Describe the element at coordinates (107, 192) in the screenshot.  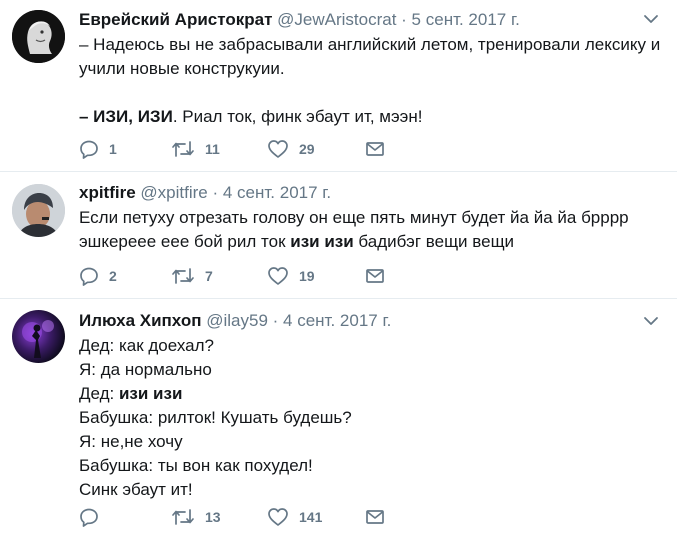
I see `author-name: xpitfire` at that location.